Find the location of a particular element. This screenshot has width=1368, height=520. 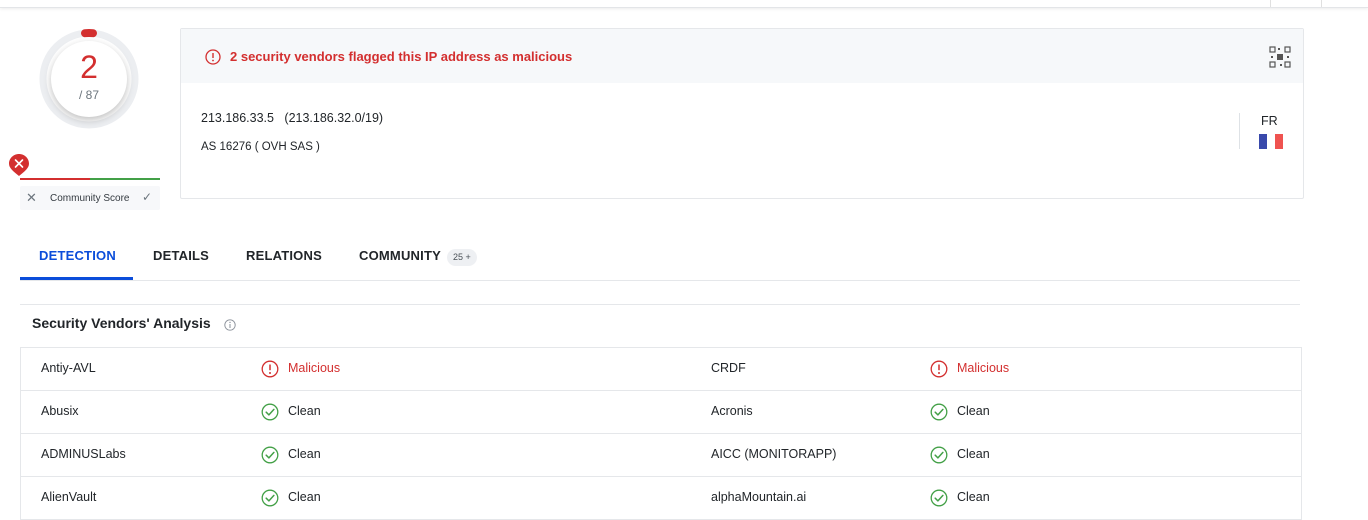

vendor-name: Acronis is located at coordinates (732, 411).